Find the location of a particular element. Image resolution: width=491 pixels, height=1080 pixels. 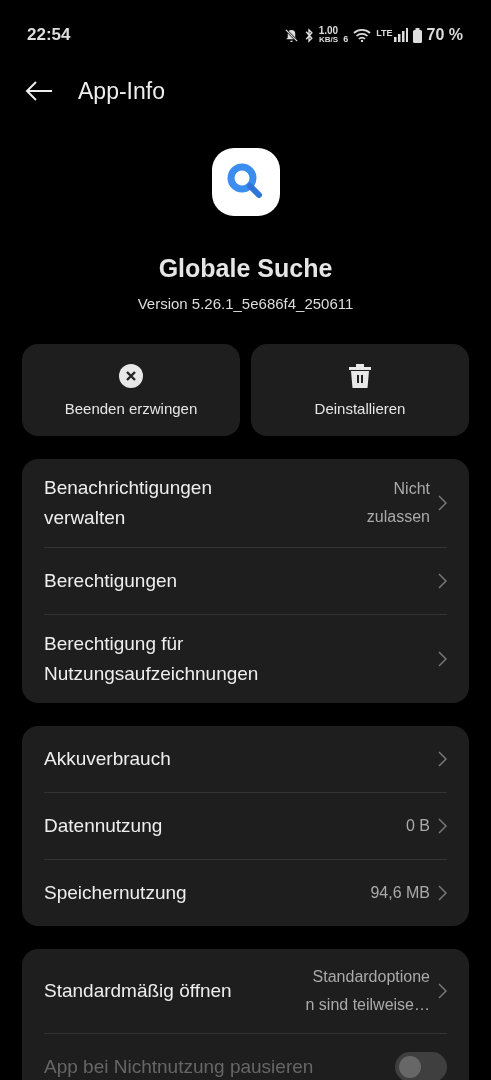

battery-icon is located at coordinates (417, 35).